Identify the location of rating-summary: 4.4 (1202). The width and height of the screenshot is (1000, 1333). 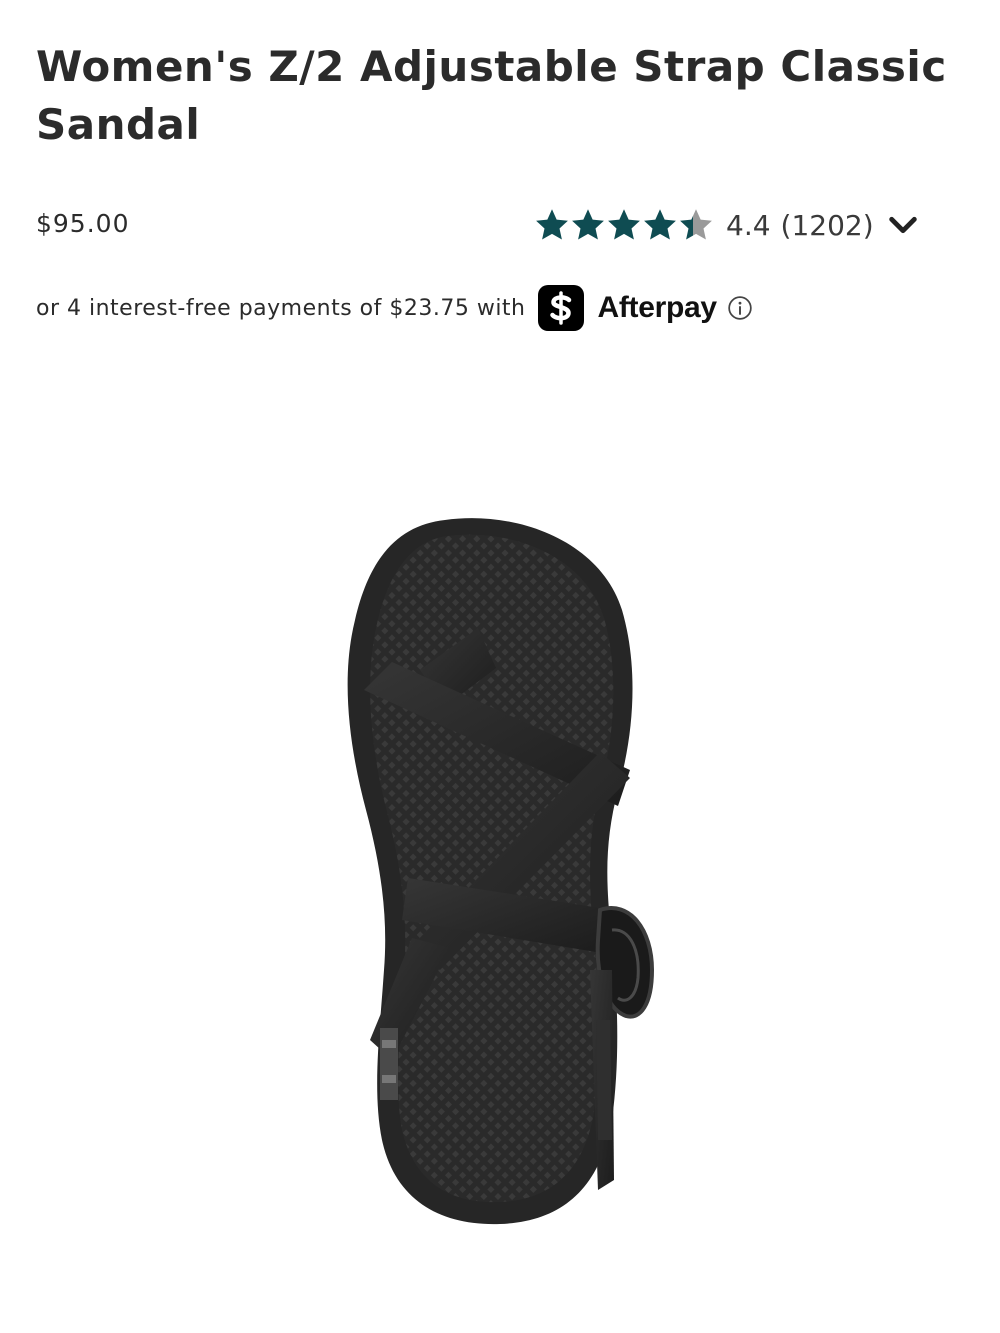
(727, 225).